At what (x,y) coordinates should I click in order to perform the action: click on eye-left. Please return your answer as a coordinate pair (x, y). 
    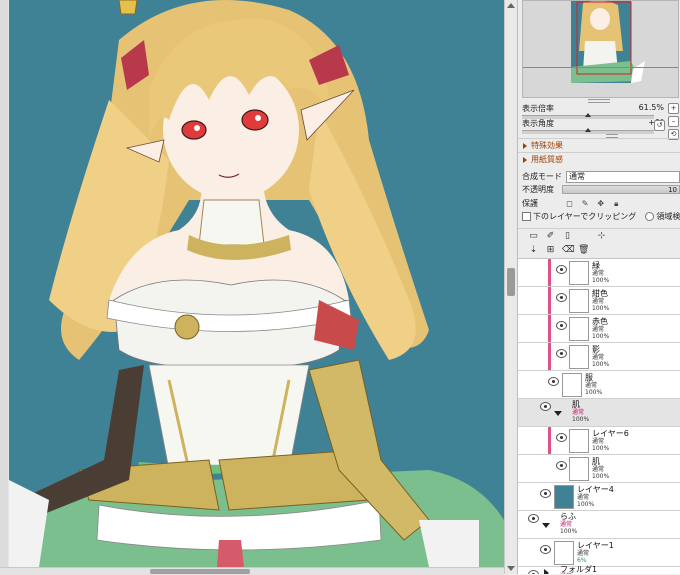
    Looking at the image, I should click on (194, 130).